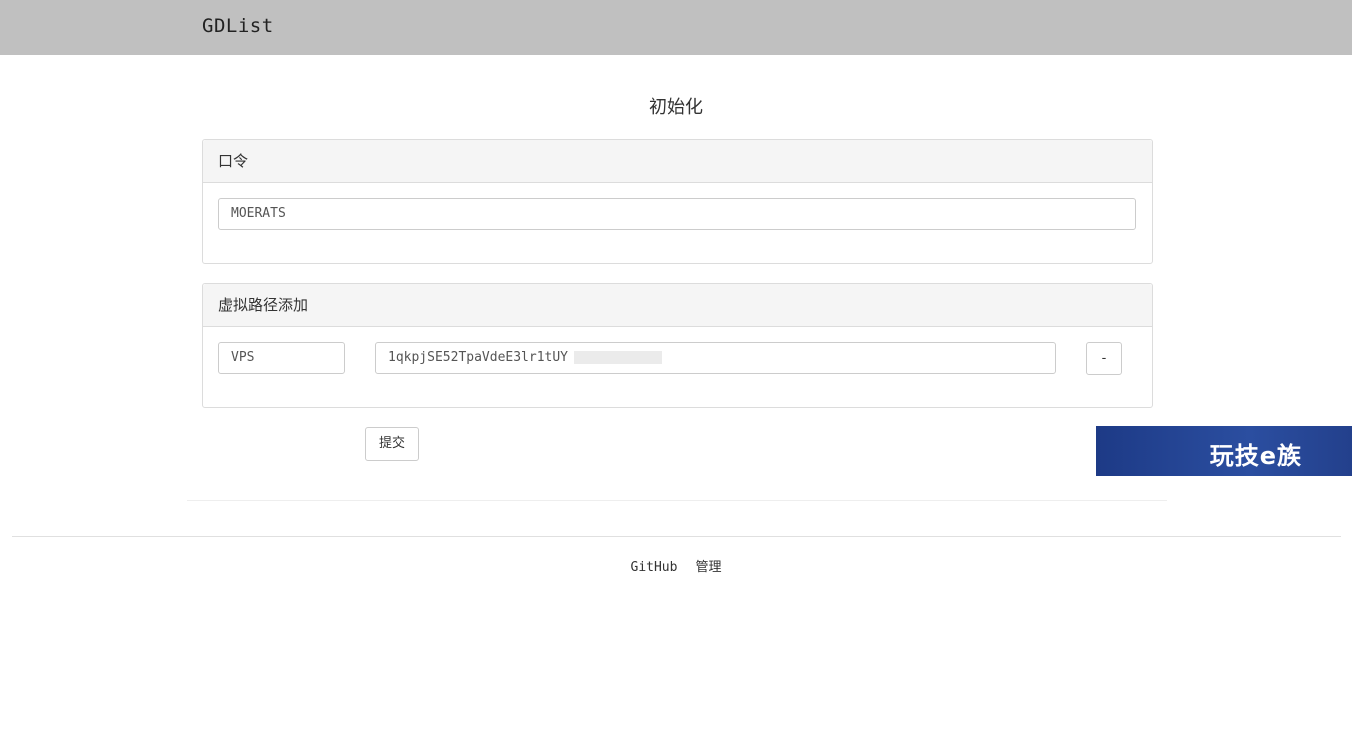 This screenshot has height=751, width=1352. I want to click on brand-link: GDList, so click(238, 26).